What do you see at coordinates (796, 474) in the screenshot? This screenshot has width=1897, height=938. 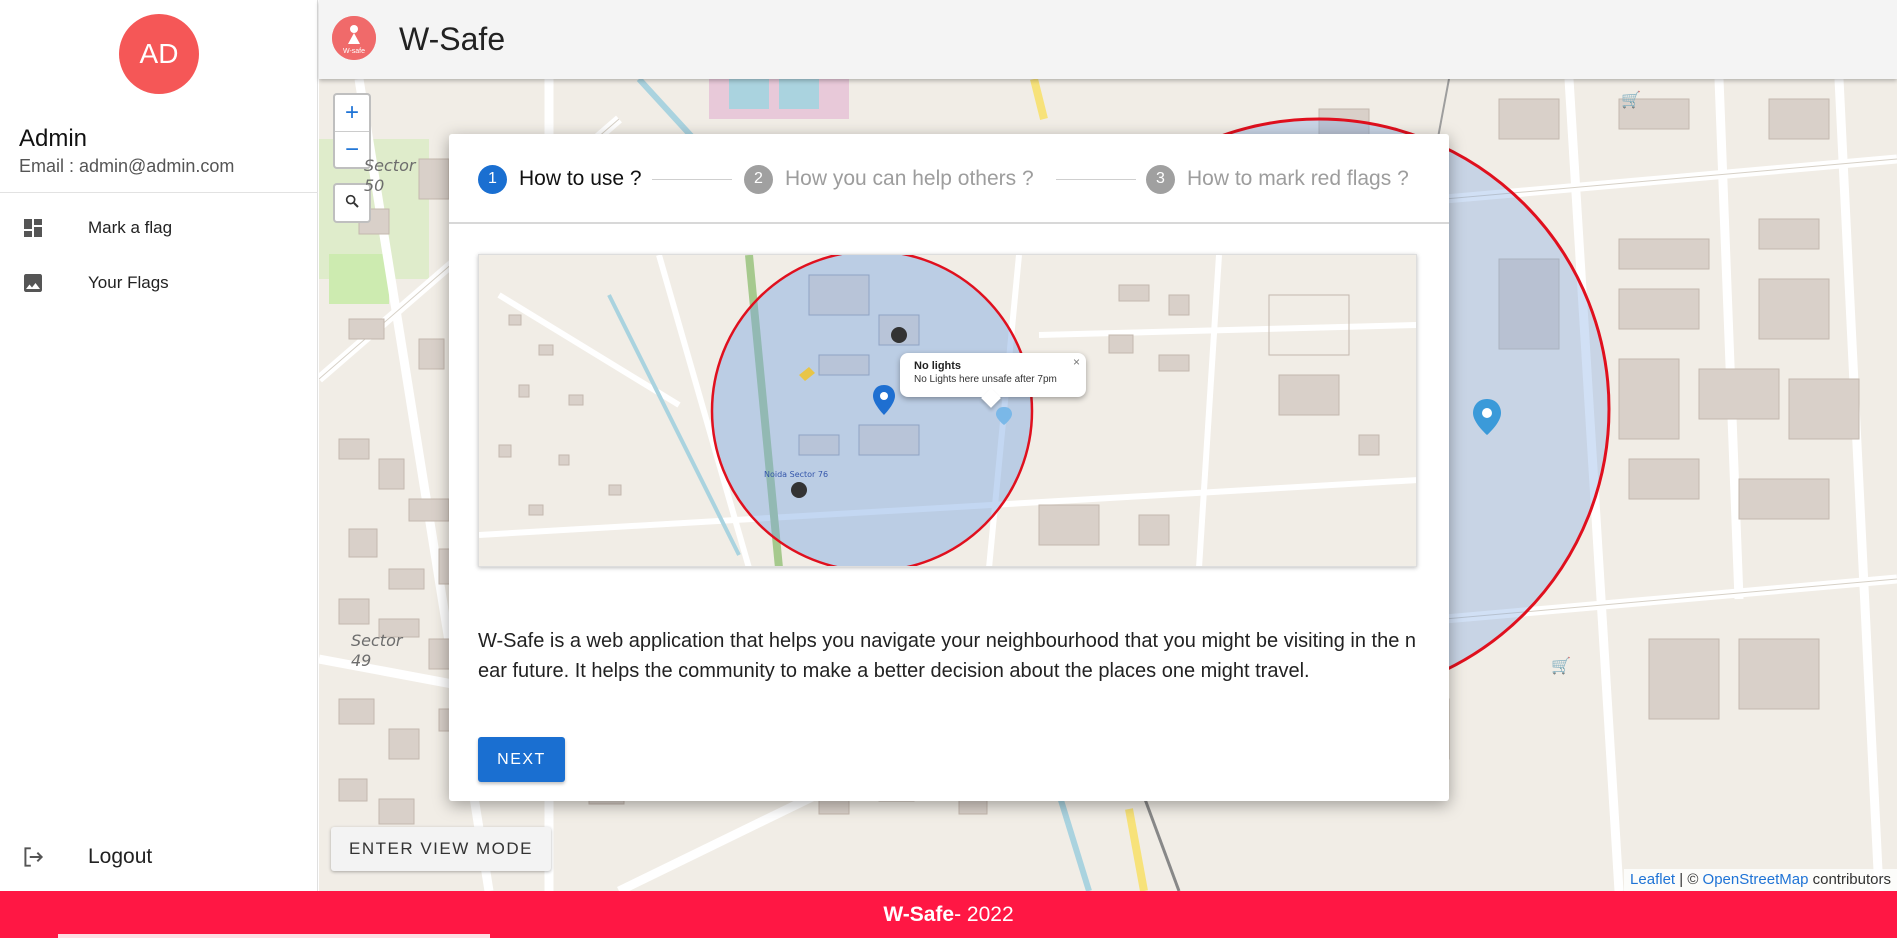 I see `preview-map-label: Noida Sector 76` at bounding box center [796, 474].